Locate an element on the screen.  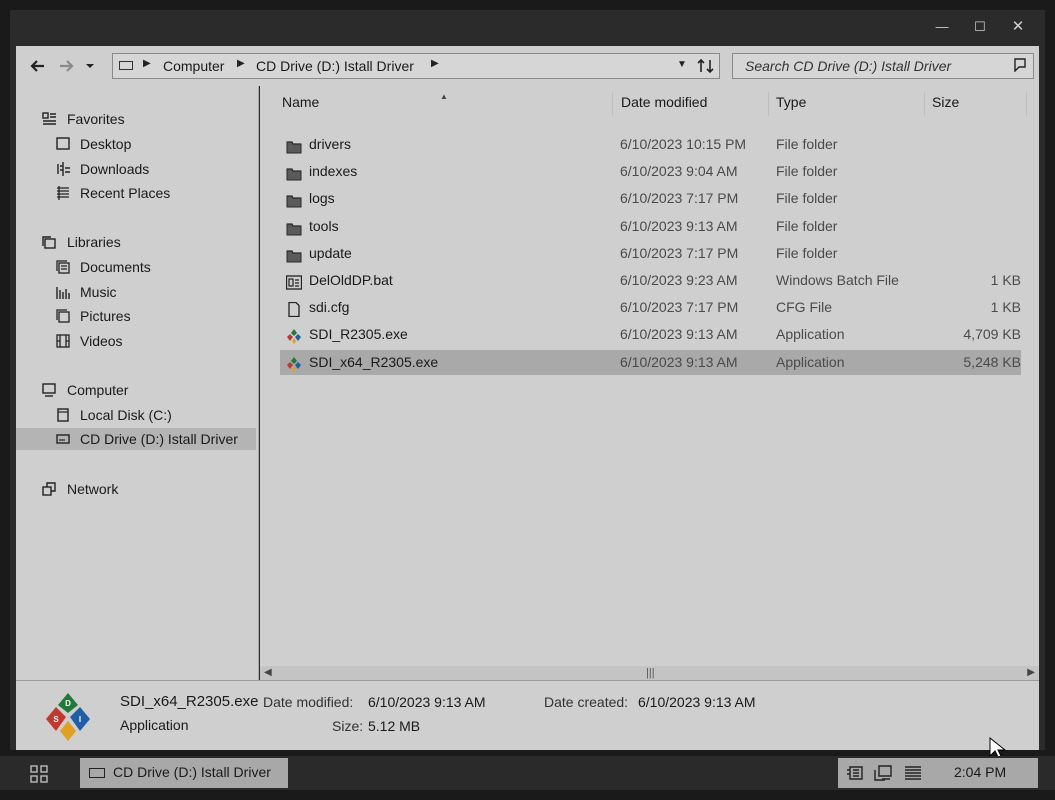
column-header-type: Type is located at coordinates (791, 102).